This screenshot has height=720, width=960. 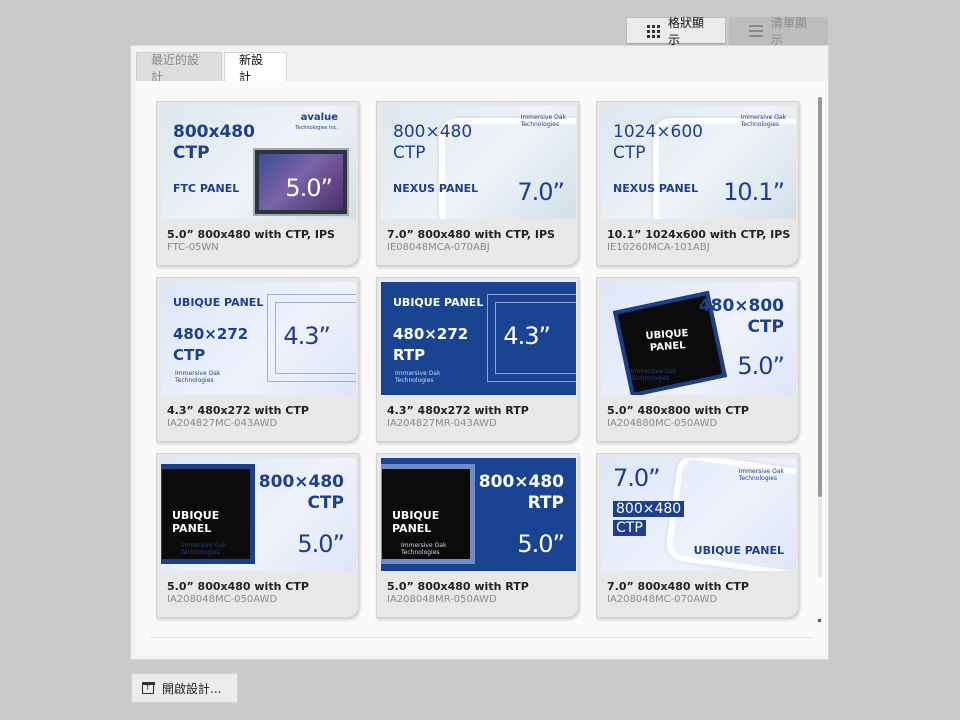 I want to click on avalue-logo: avalue, so click(x=319, y=117).